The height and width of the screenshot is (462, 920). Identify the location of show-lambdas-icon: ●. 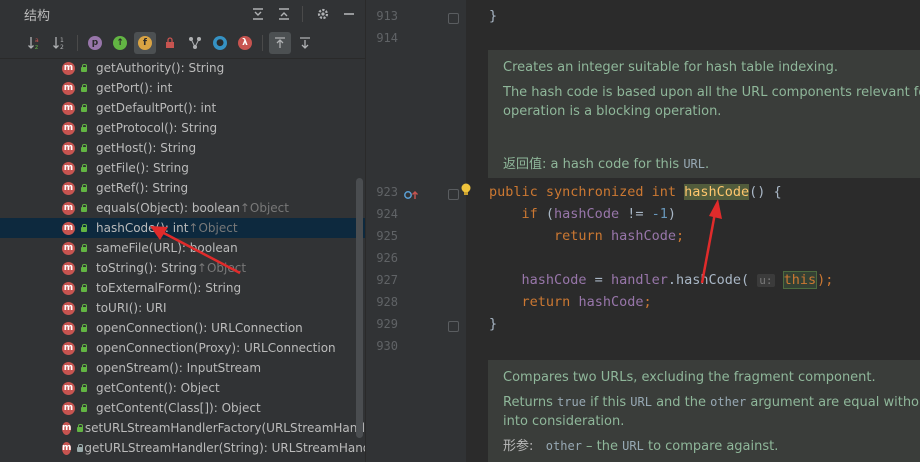
(220, 43).